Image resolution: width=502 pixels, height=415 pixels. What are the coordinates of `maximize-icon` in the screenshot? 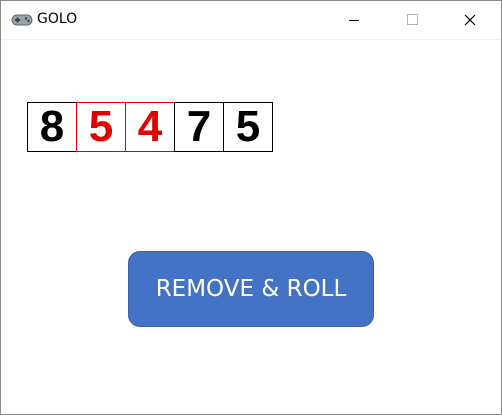 It's located at (412, 19).